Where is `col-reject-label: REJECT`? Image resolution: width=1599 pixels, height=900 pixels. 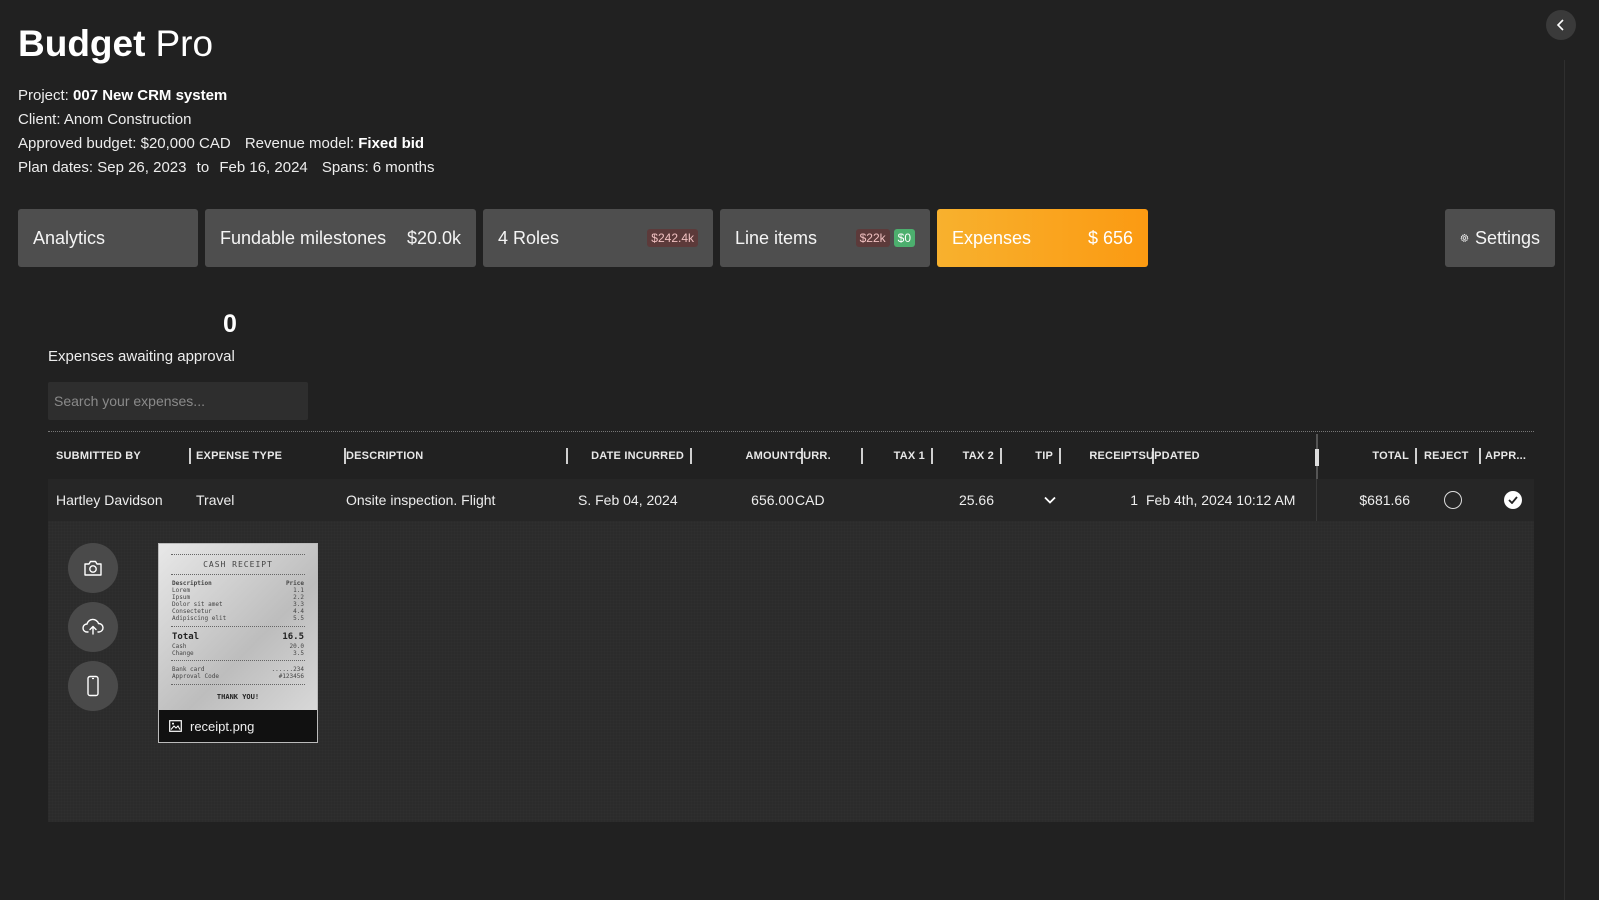 col-reject-label: REJECT is located at coordinates (1446, 456).